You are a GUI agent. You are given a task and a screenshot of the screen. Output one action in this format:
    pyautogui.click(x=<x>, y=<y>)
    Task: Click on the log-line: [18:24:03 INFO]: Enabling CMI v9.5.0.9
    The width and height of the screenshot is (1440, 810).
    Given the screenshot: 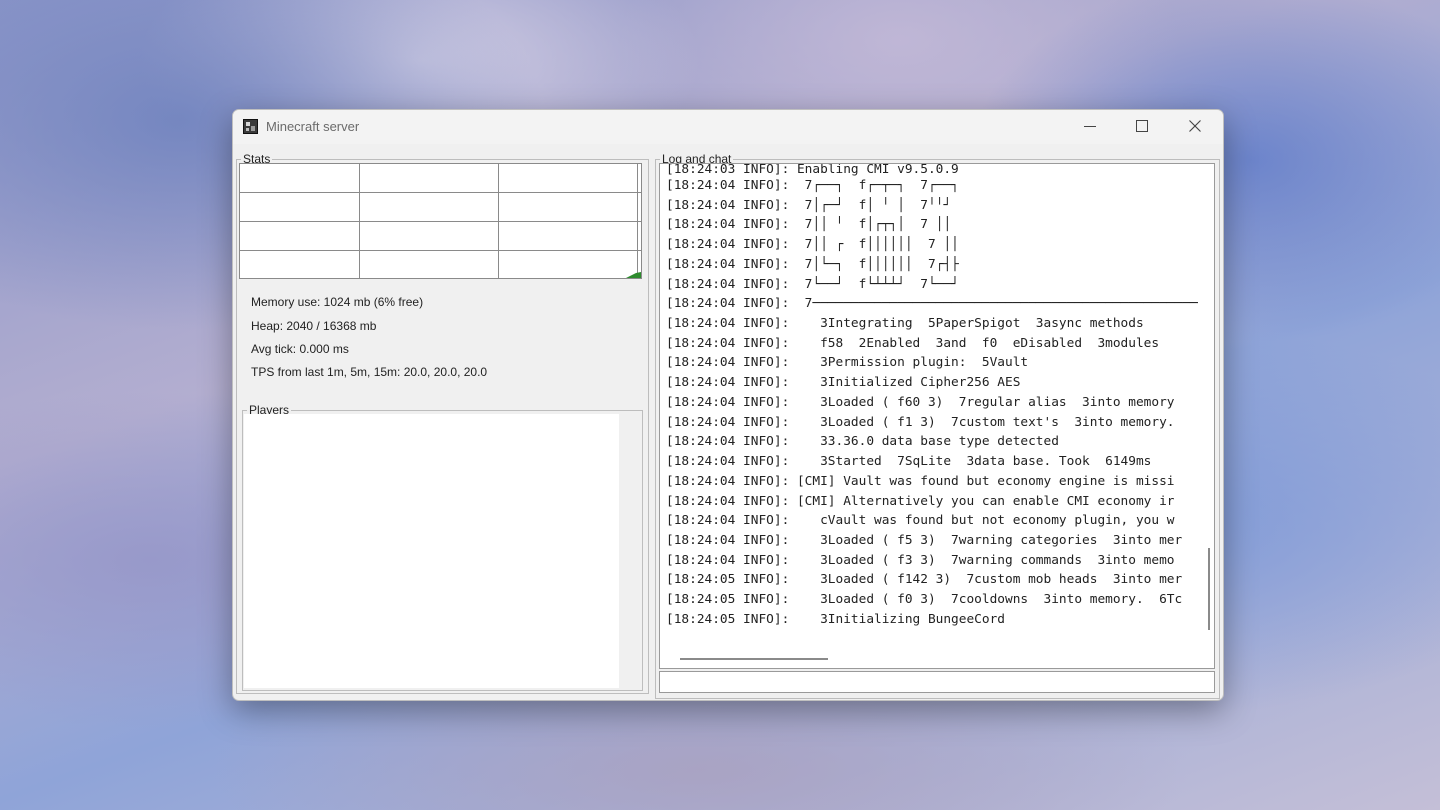 What is the action you would take?
    pyautogui.click(x=812, y=170)
    